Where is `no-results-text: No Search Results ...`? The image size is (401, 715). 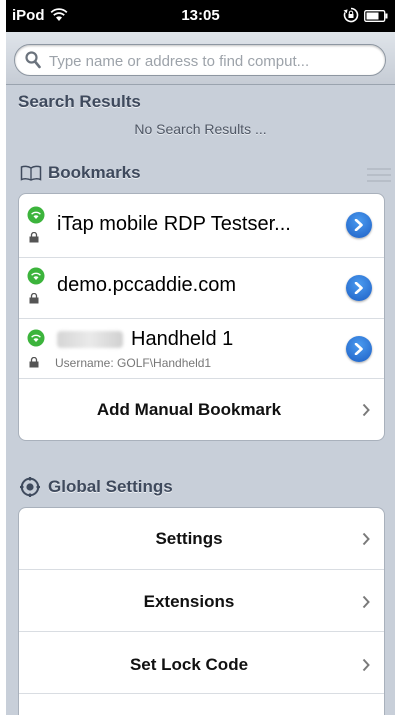
no-results-text: No Search Results ... is located at coordinates (200, 129).